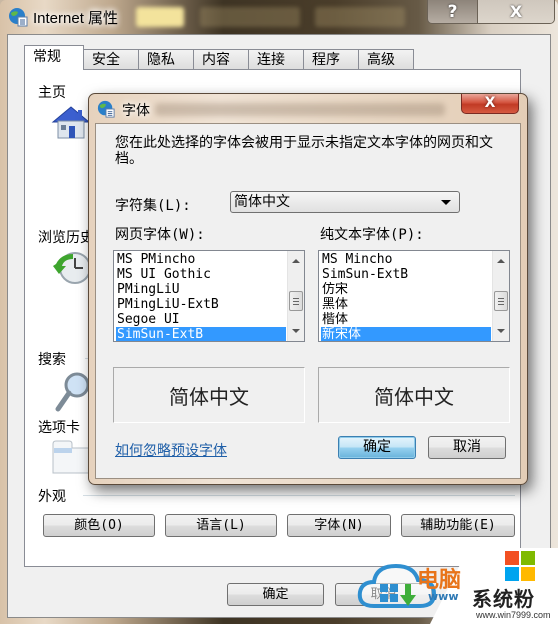  Describe the element at coordinates (520, 566) in the screenshot. I see `windows-logo-icon` at that location.